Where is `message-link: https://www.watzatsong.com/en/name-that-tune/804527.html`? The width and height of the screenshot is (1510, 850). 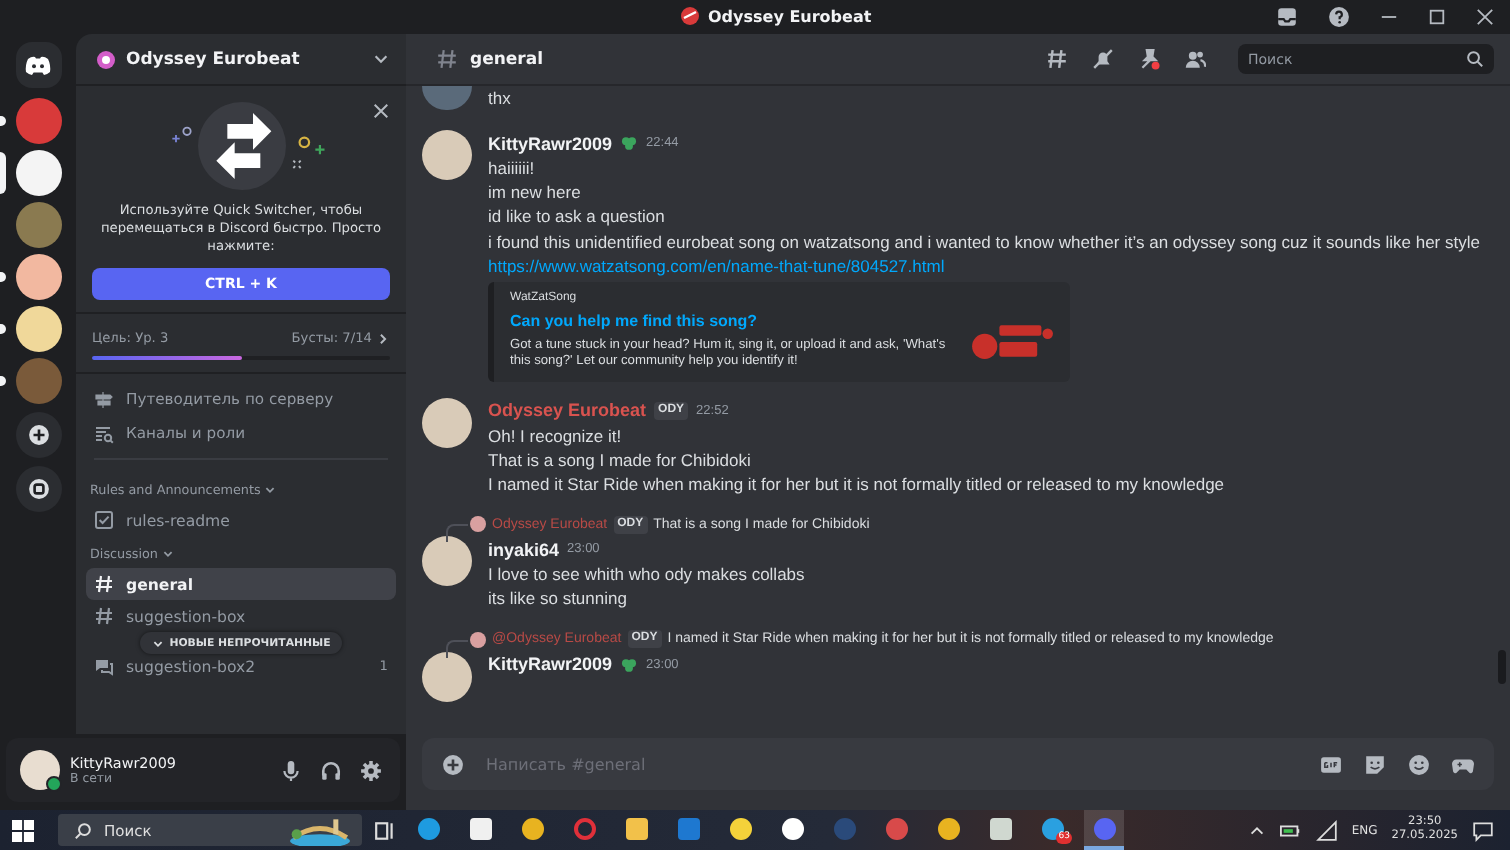
message-link: https://www.watzatsong.com/en/name-that-tune/804527.html is located at coordinates (716, 265).